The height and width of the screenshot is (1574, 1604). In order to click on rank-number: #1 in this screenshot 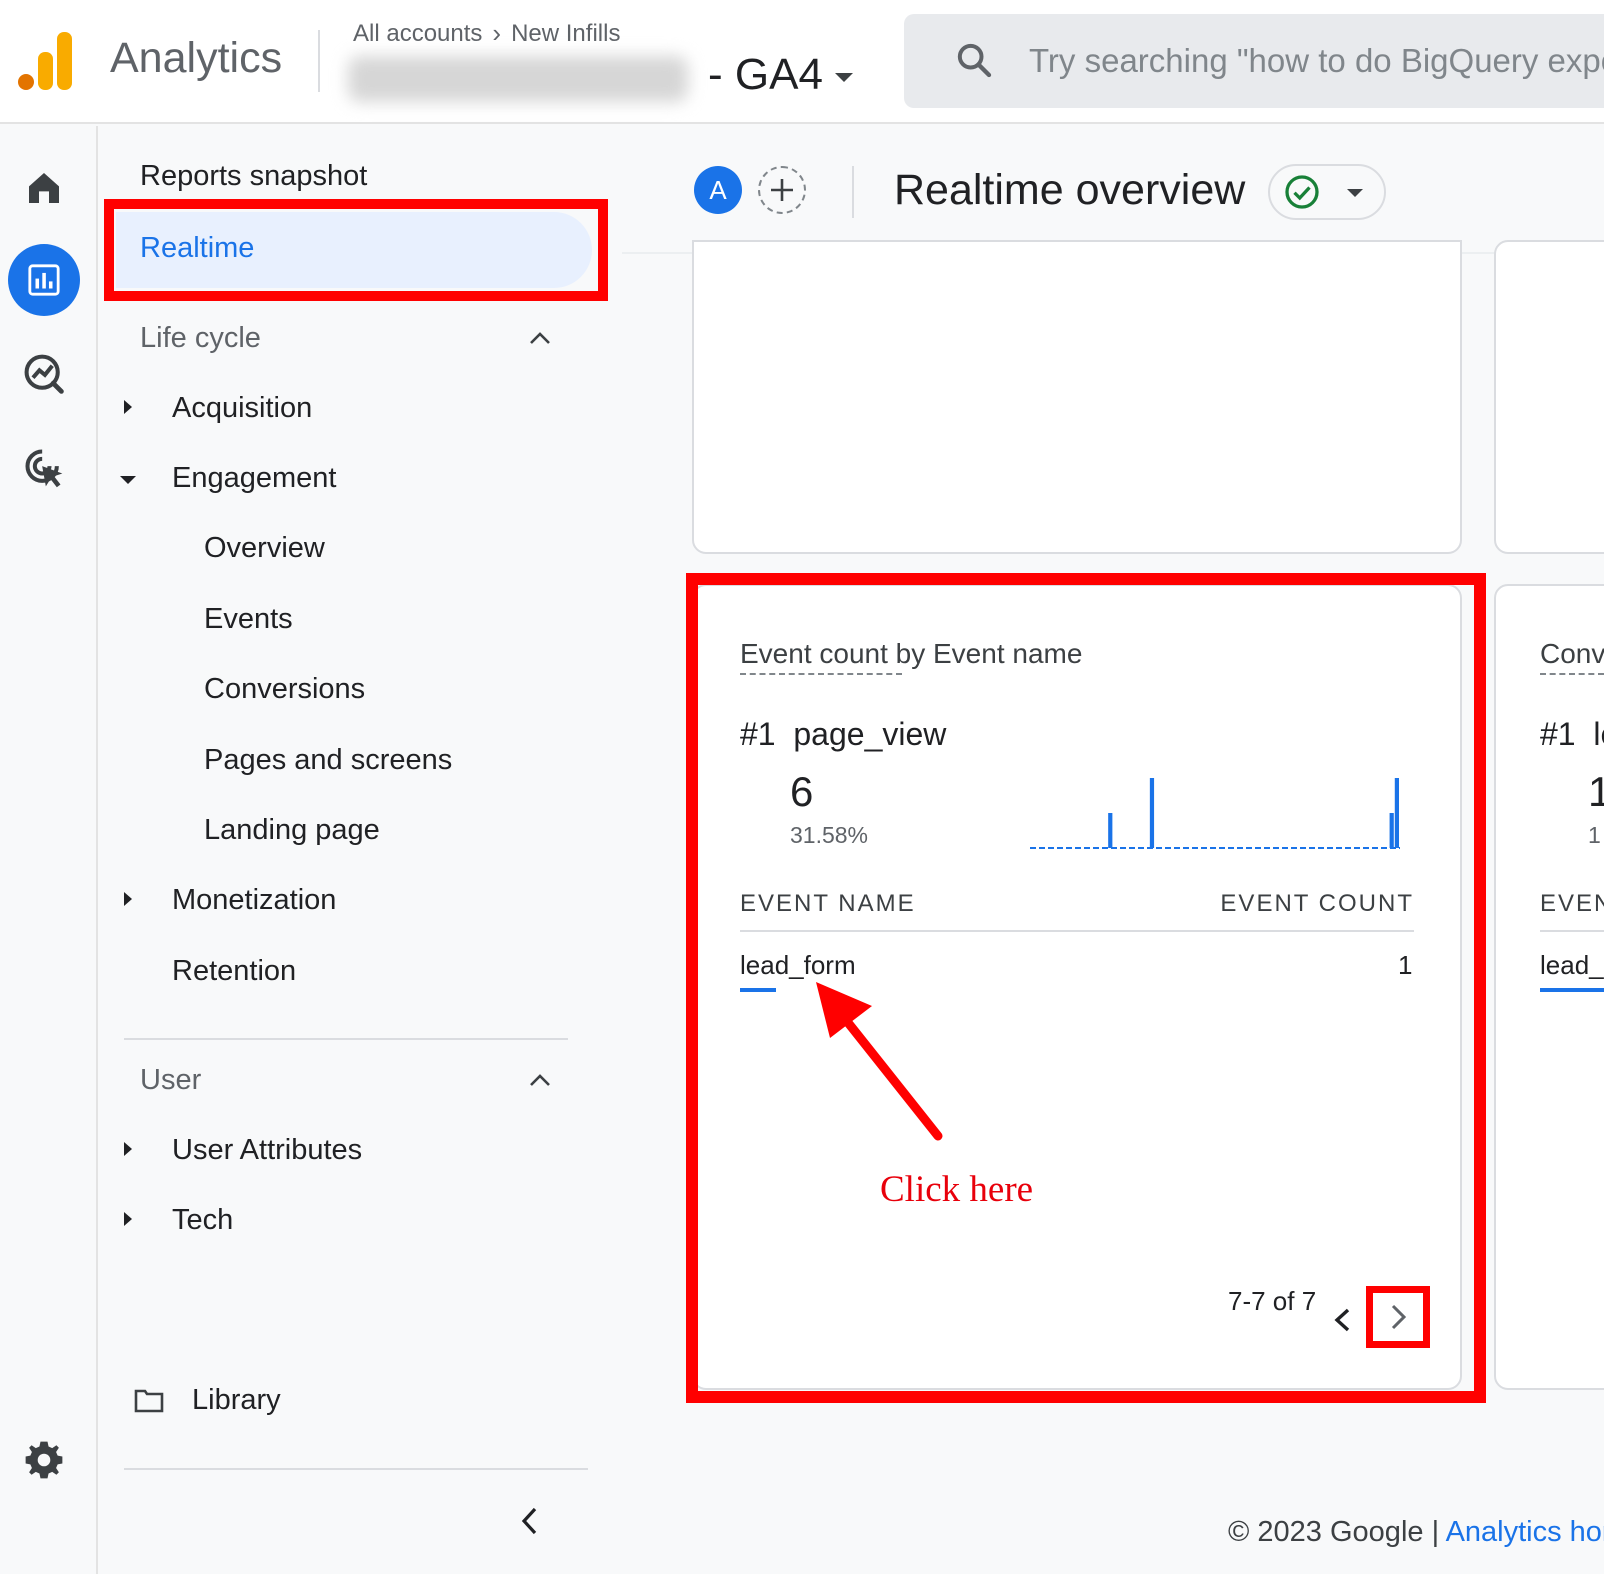, I will do `click(1558, 734)`.